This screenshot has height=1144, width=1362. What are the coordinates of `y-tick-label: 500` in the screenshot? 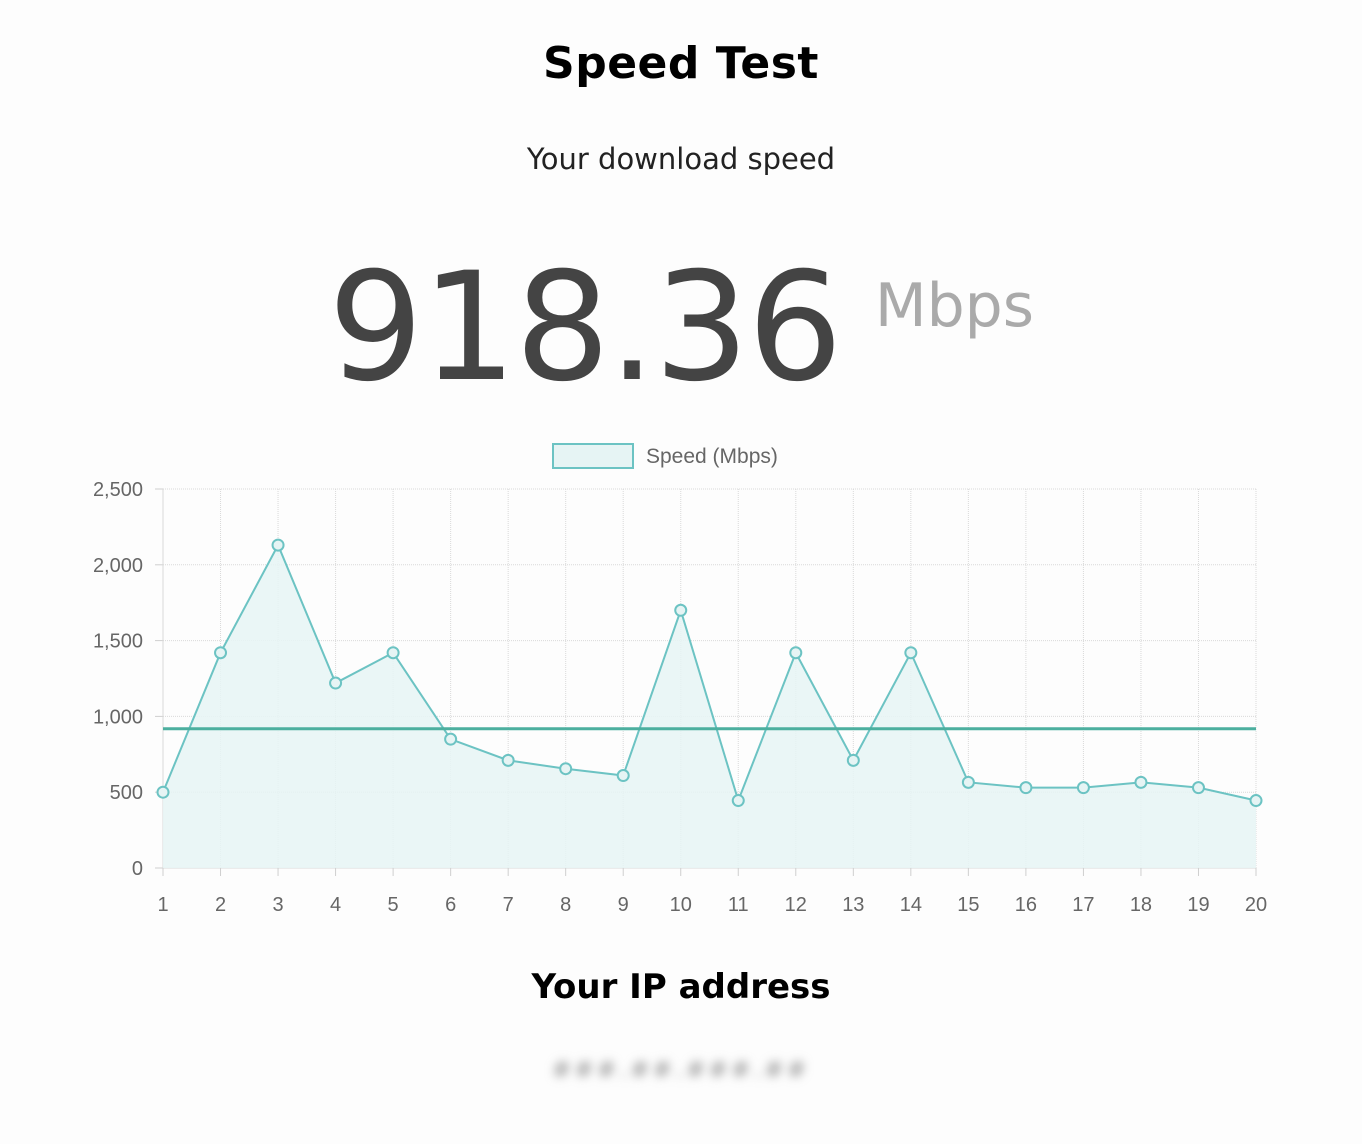 It's located at (126, 793).